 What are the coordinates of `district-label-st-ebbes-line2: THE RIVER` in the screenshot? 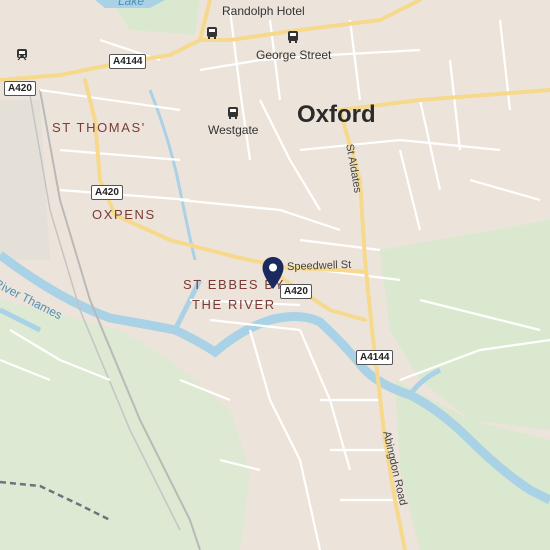 It's located at (234, 304).